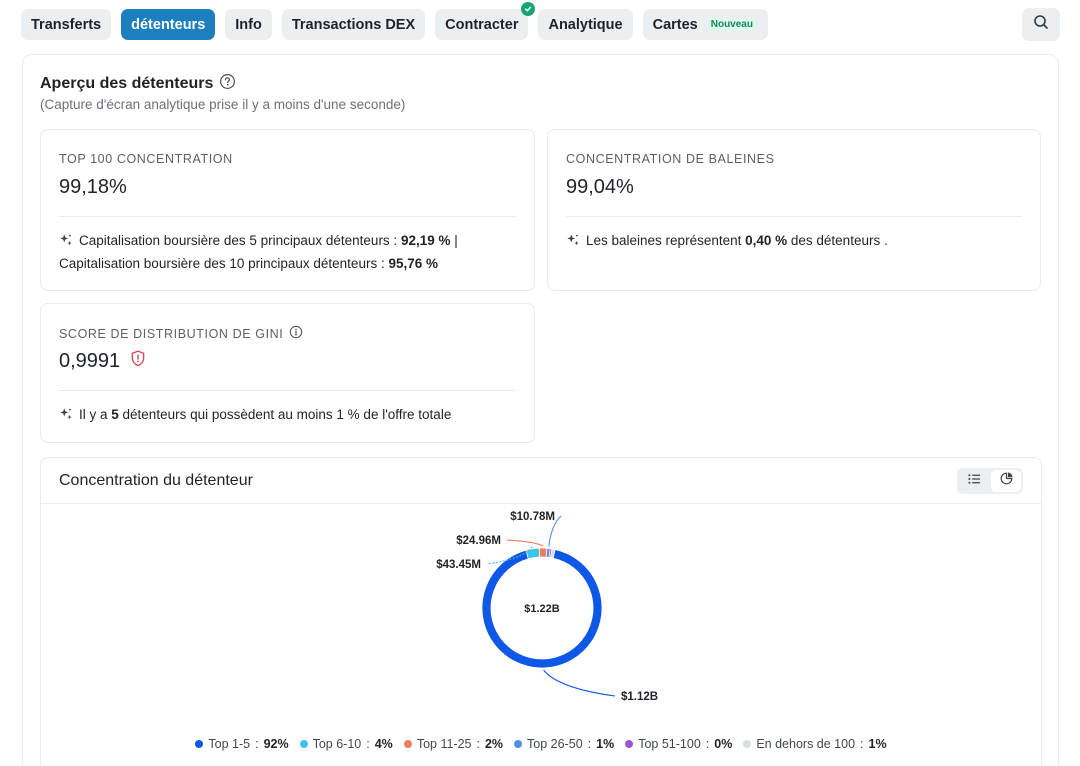 The image size is (1080, 766). What do you see at coordinates (227, 84) in the screenshot?
I see `help-icon` at bounding box center [227, 84].